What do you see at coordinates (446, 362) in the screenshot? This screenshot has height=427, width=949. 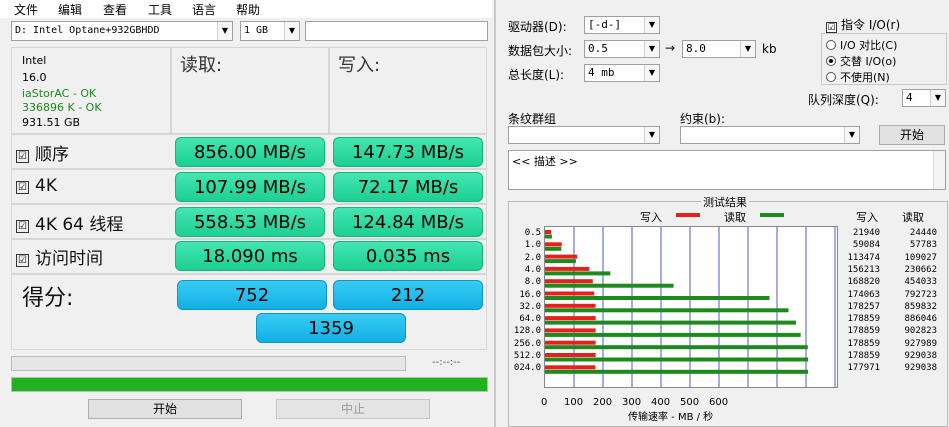 I see `time-readout: --:--:--` at bounding box center [446, 362].